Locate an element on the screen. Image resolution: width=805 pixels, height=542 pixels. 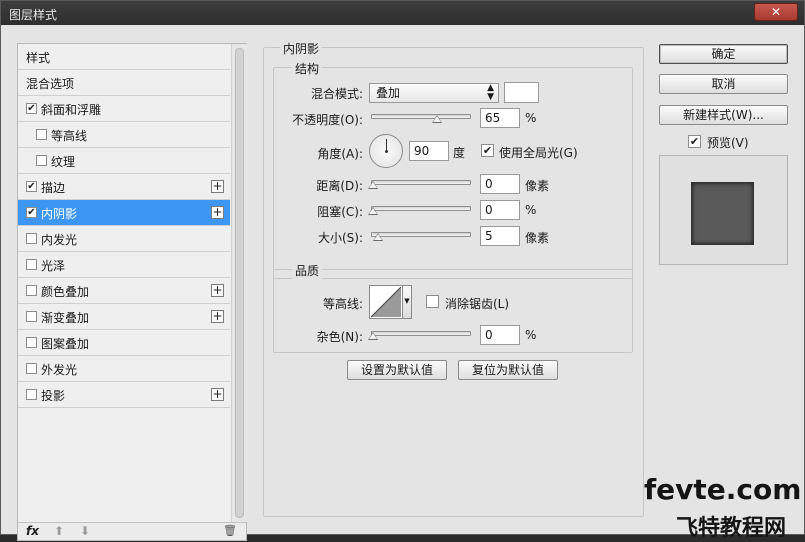
preview-checkbox: ✔ is located at coordinates (694, 141).